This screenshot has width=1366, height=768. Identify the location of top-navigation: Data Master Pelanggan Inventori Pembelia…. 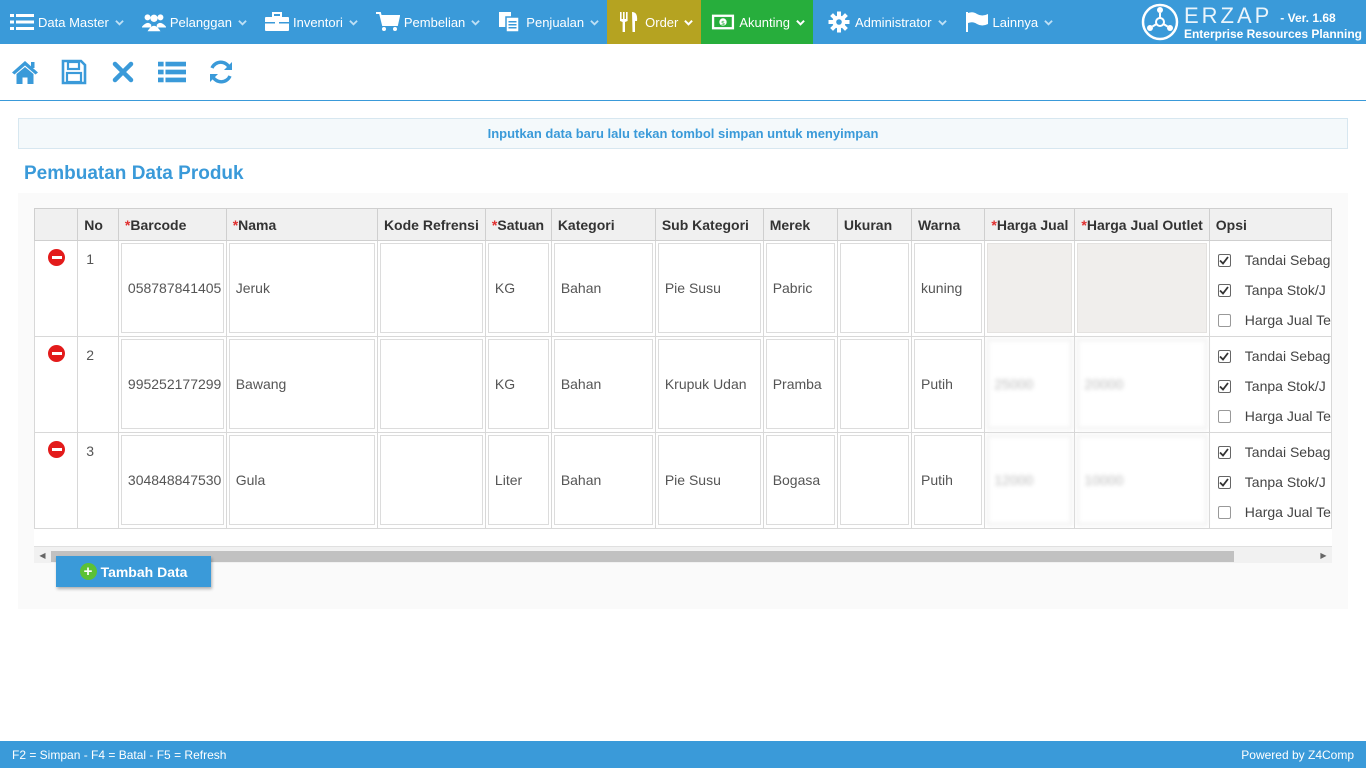
(683, 22).